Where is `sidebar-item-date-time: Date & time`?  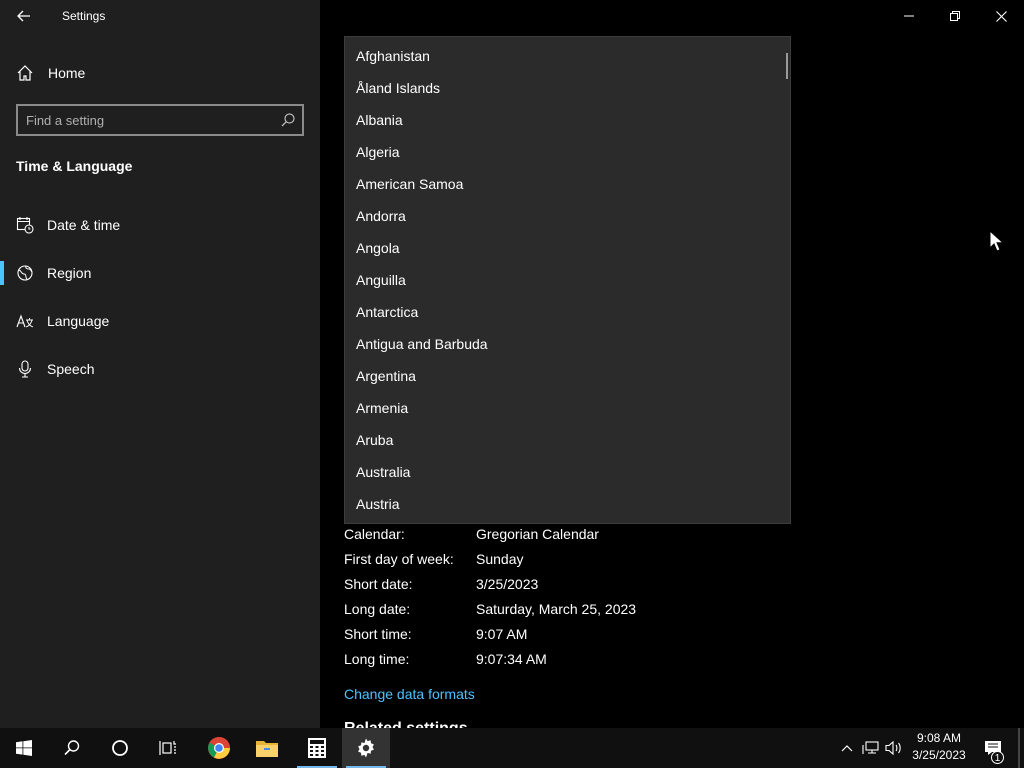
sidebar-item-date-time: Date & time is located at coordinates (160, 225).